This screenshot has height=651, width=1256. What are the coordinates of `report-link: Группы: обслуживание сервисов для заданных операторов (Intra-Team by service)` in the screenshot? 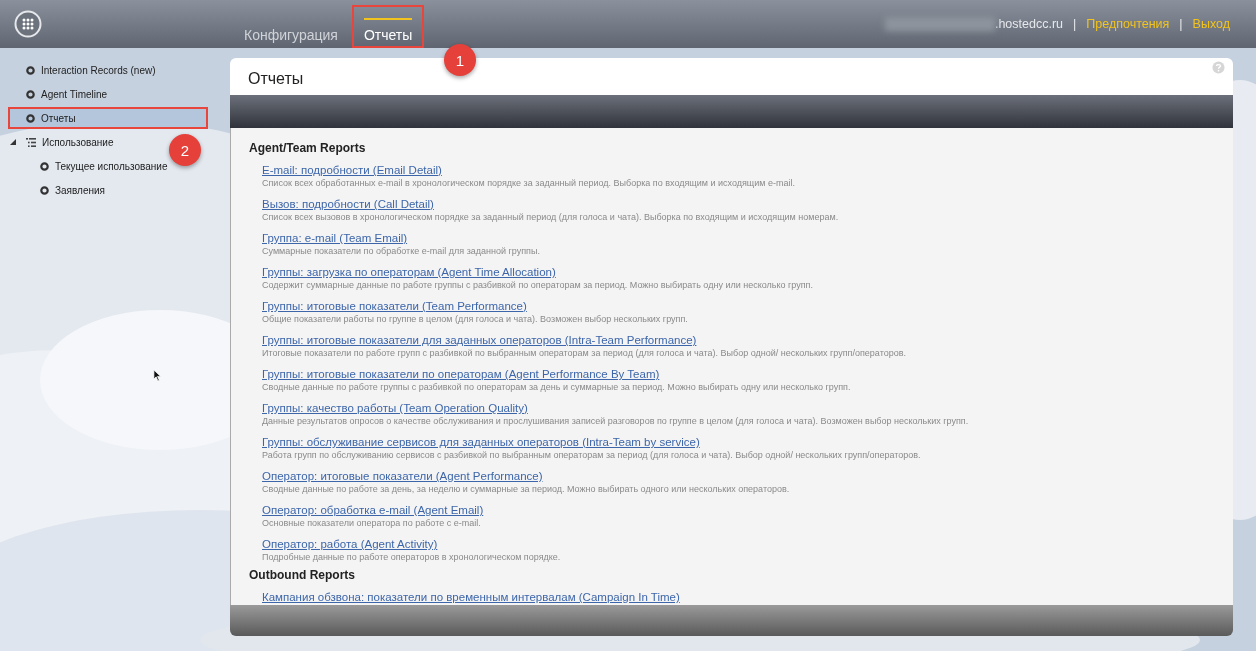 It's located at (481, 442).